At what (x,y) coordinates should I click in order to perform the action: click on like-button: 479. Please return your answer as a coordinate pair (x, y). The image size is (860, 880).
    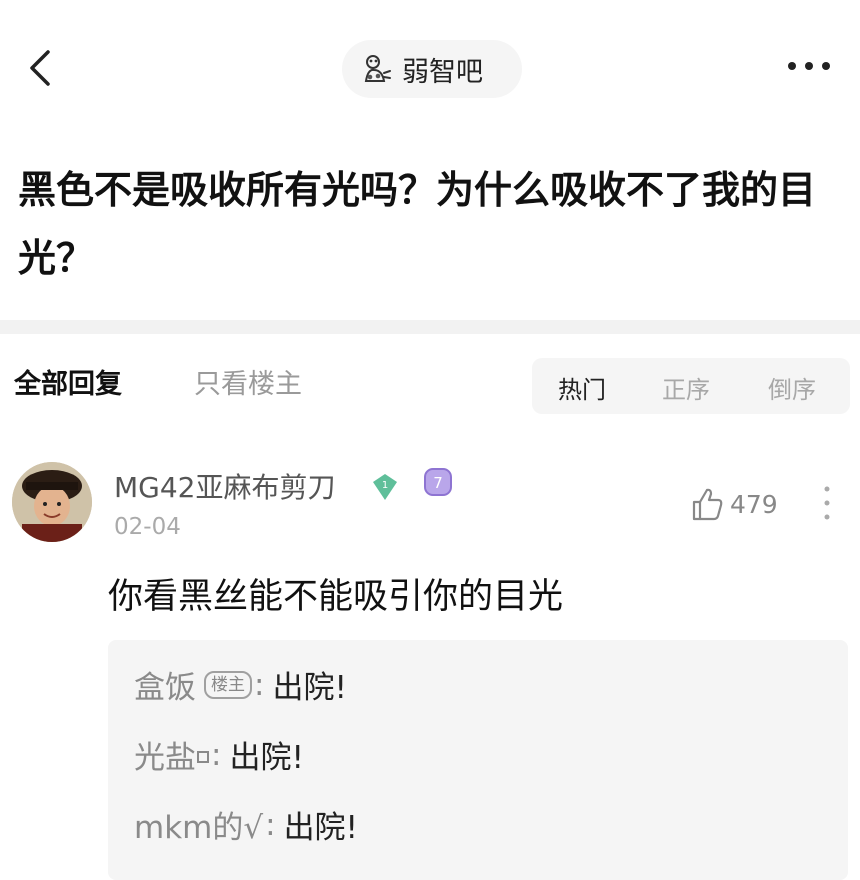
    Looking at the image, I should click on (734, 504).